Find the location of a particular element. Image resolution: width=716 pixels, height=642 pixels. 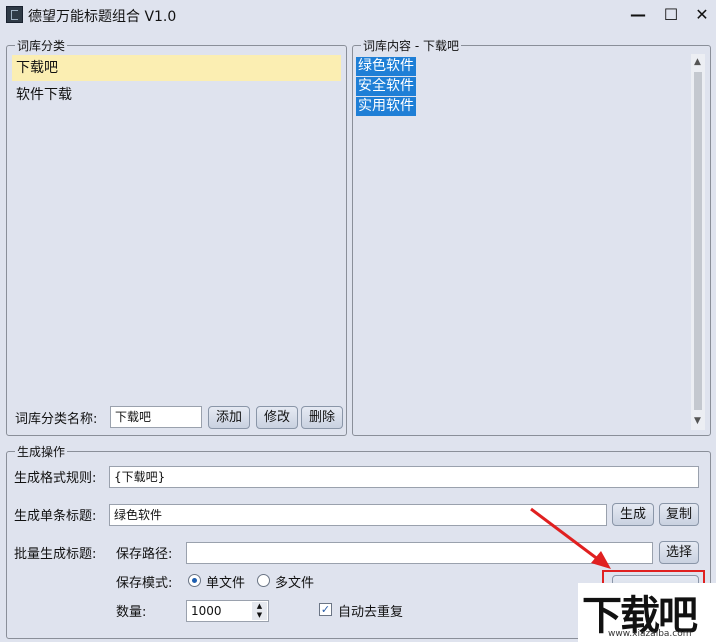

category-name-input: 下载吧 is located at coordinates (156, 417).